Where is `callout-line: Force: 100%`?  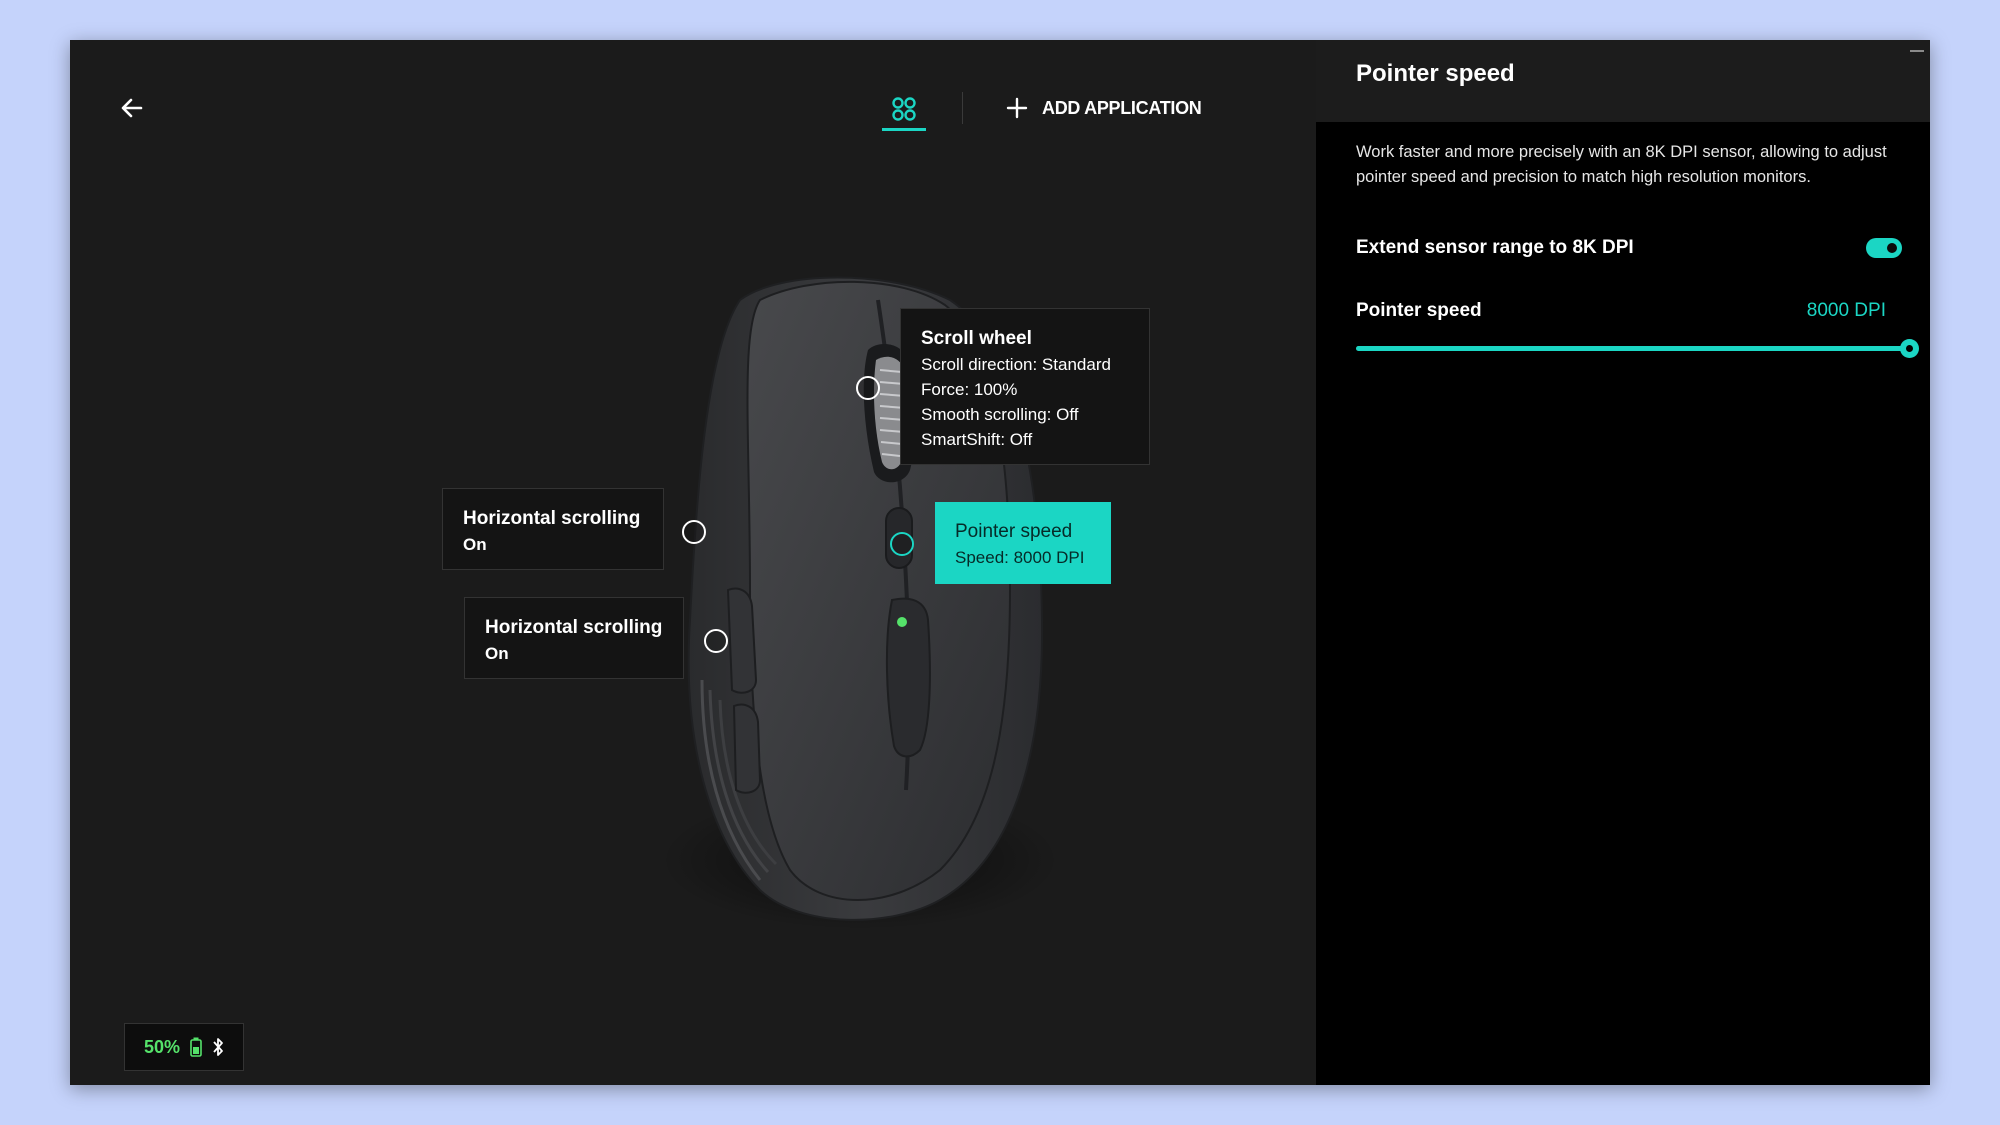
callout-line: Force: 100% is located at coordinates (969, 389).